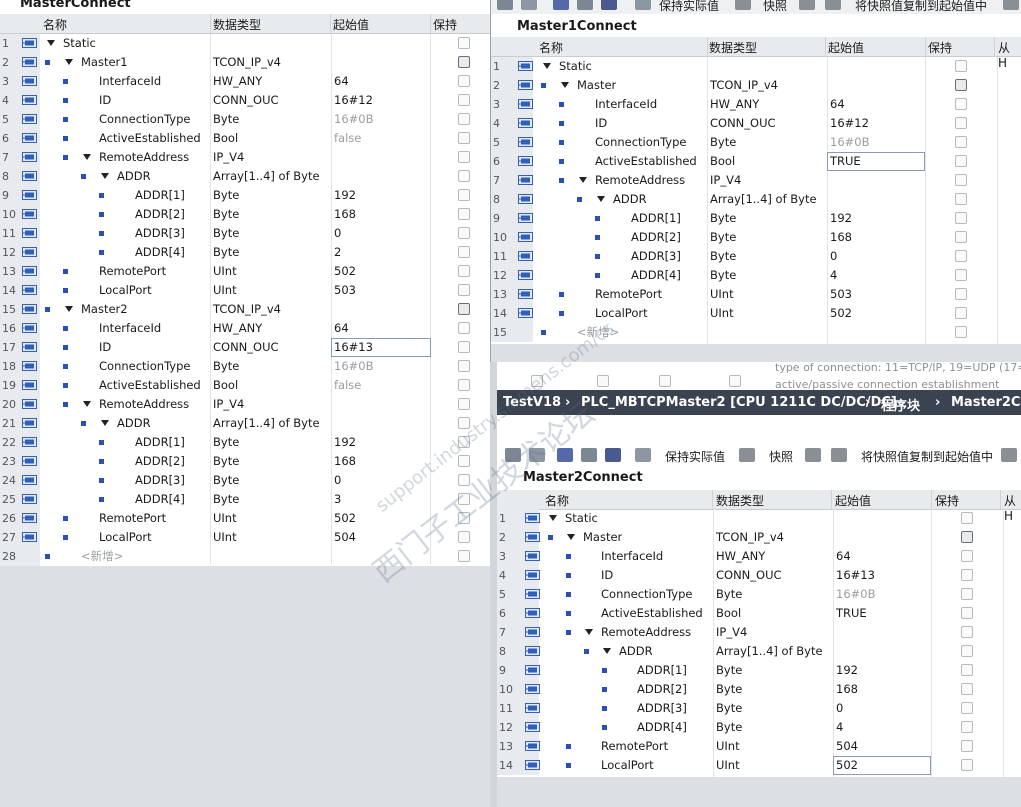 The width and height of the screenshot is (1021, 807). I want to click on table-row: 22 ADDR[1] Byte 192, so click(245, 442).